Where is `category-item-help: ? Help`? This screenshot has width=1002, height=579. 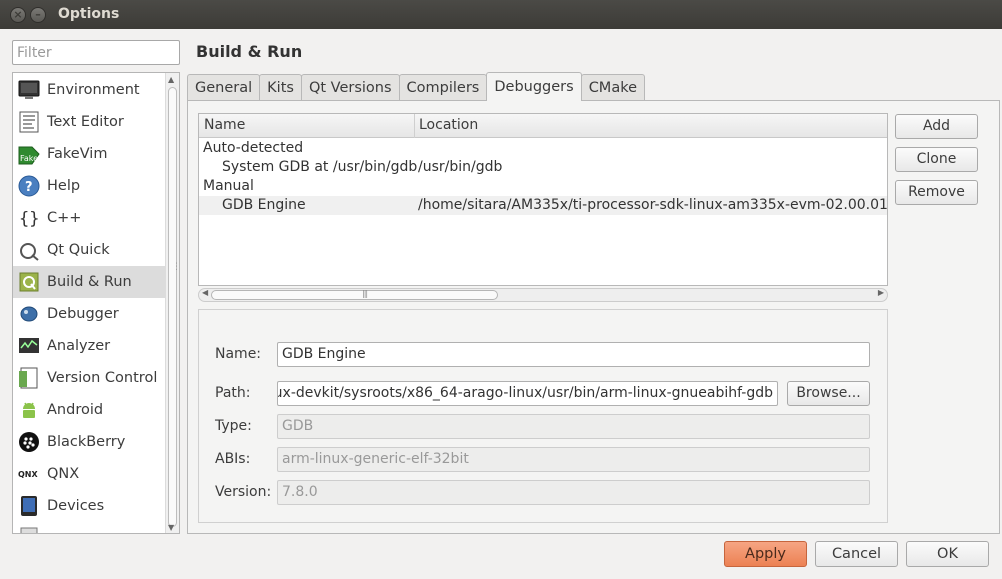
category-item-help: ? Help is located at coordinates (89, 186).